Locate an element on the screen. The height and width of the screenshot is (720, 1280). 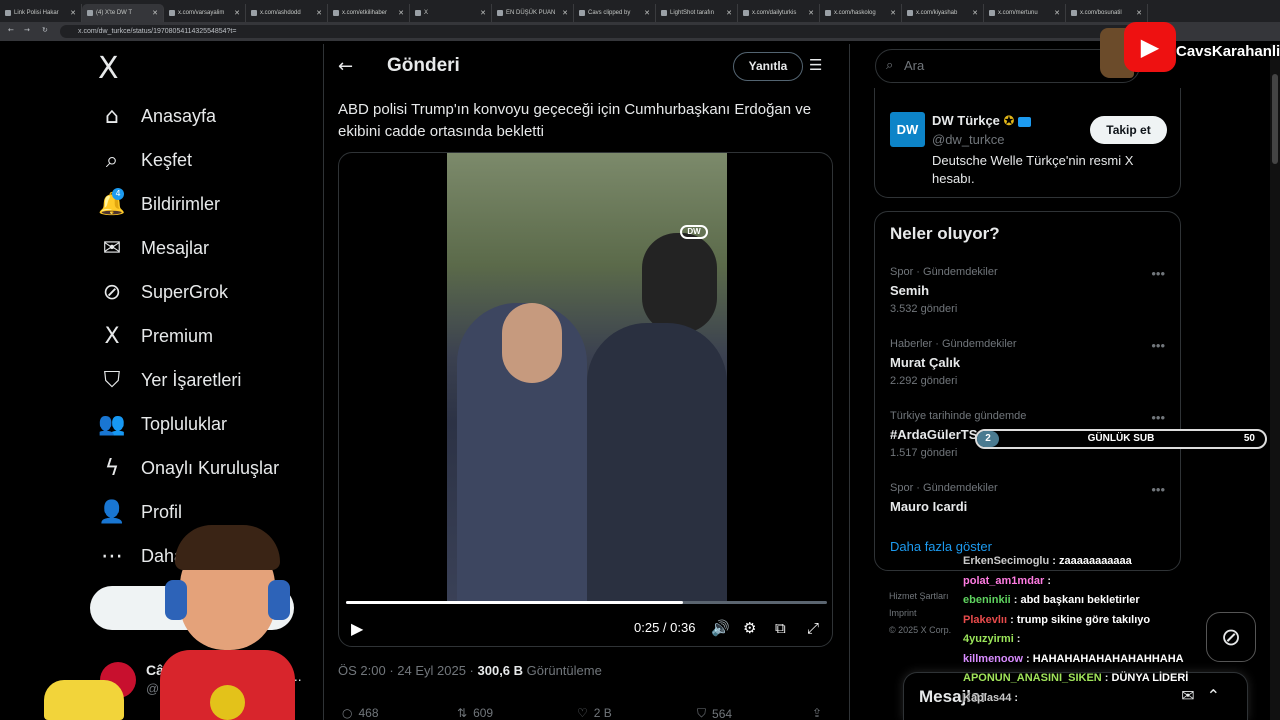
column-divider is located at coordinates (323, 382).